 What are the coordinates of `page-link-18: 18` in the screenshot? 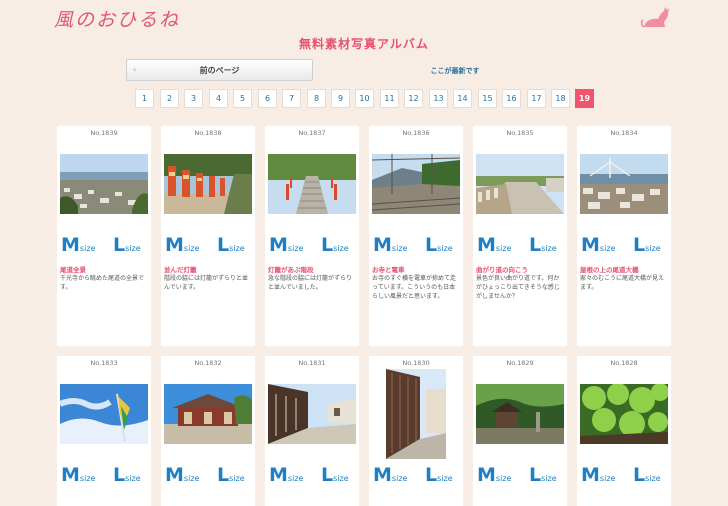 It's located at (560, 98).